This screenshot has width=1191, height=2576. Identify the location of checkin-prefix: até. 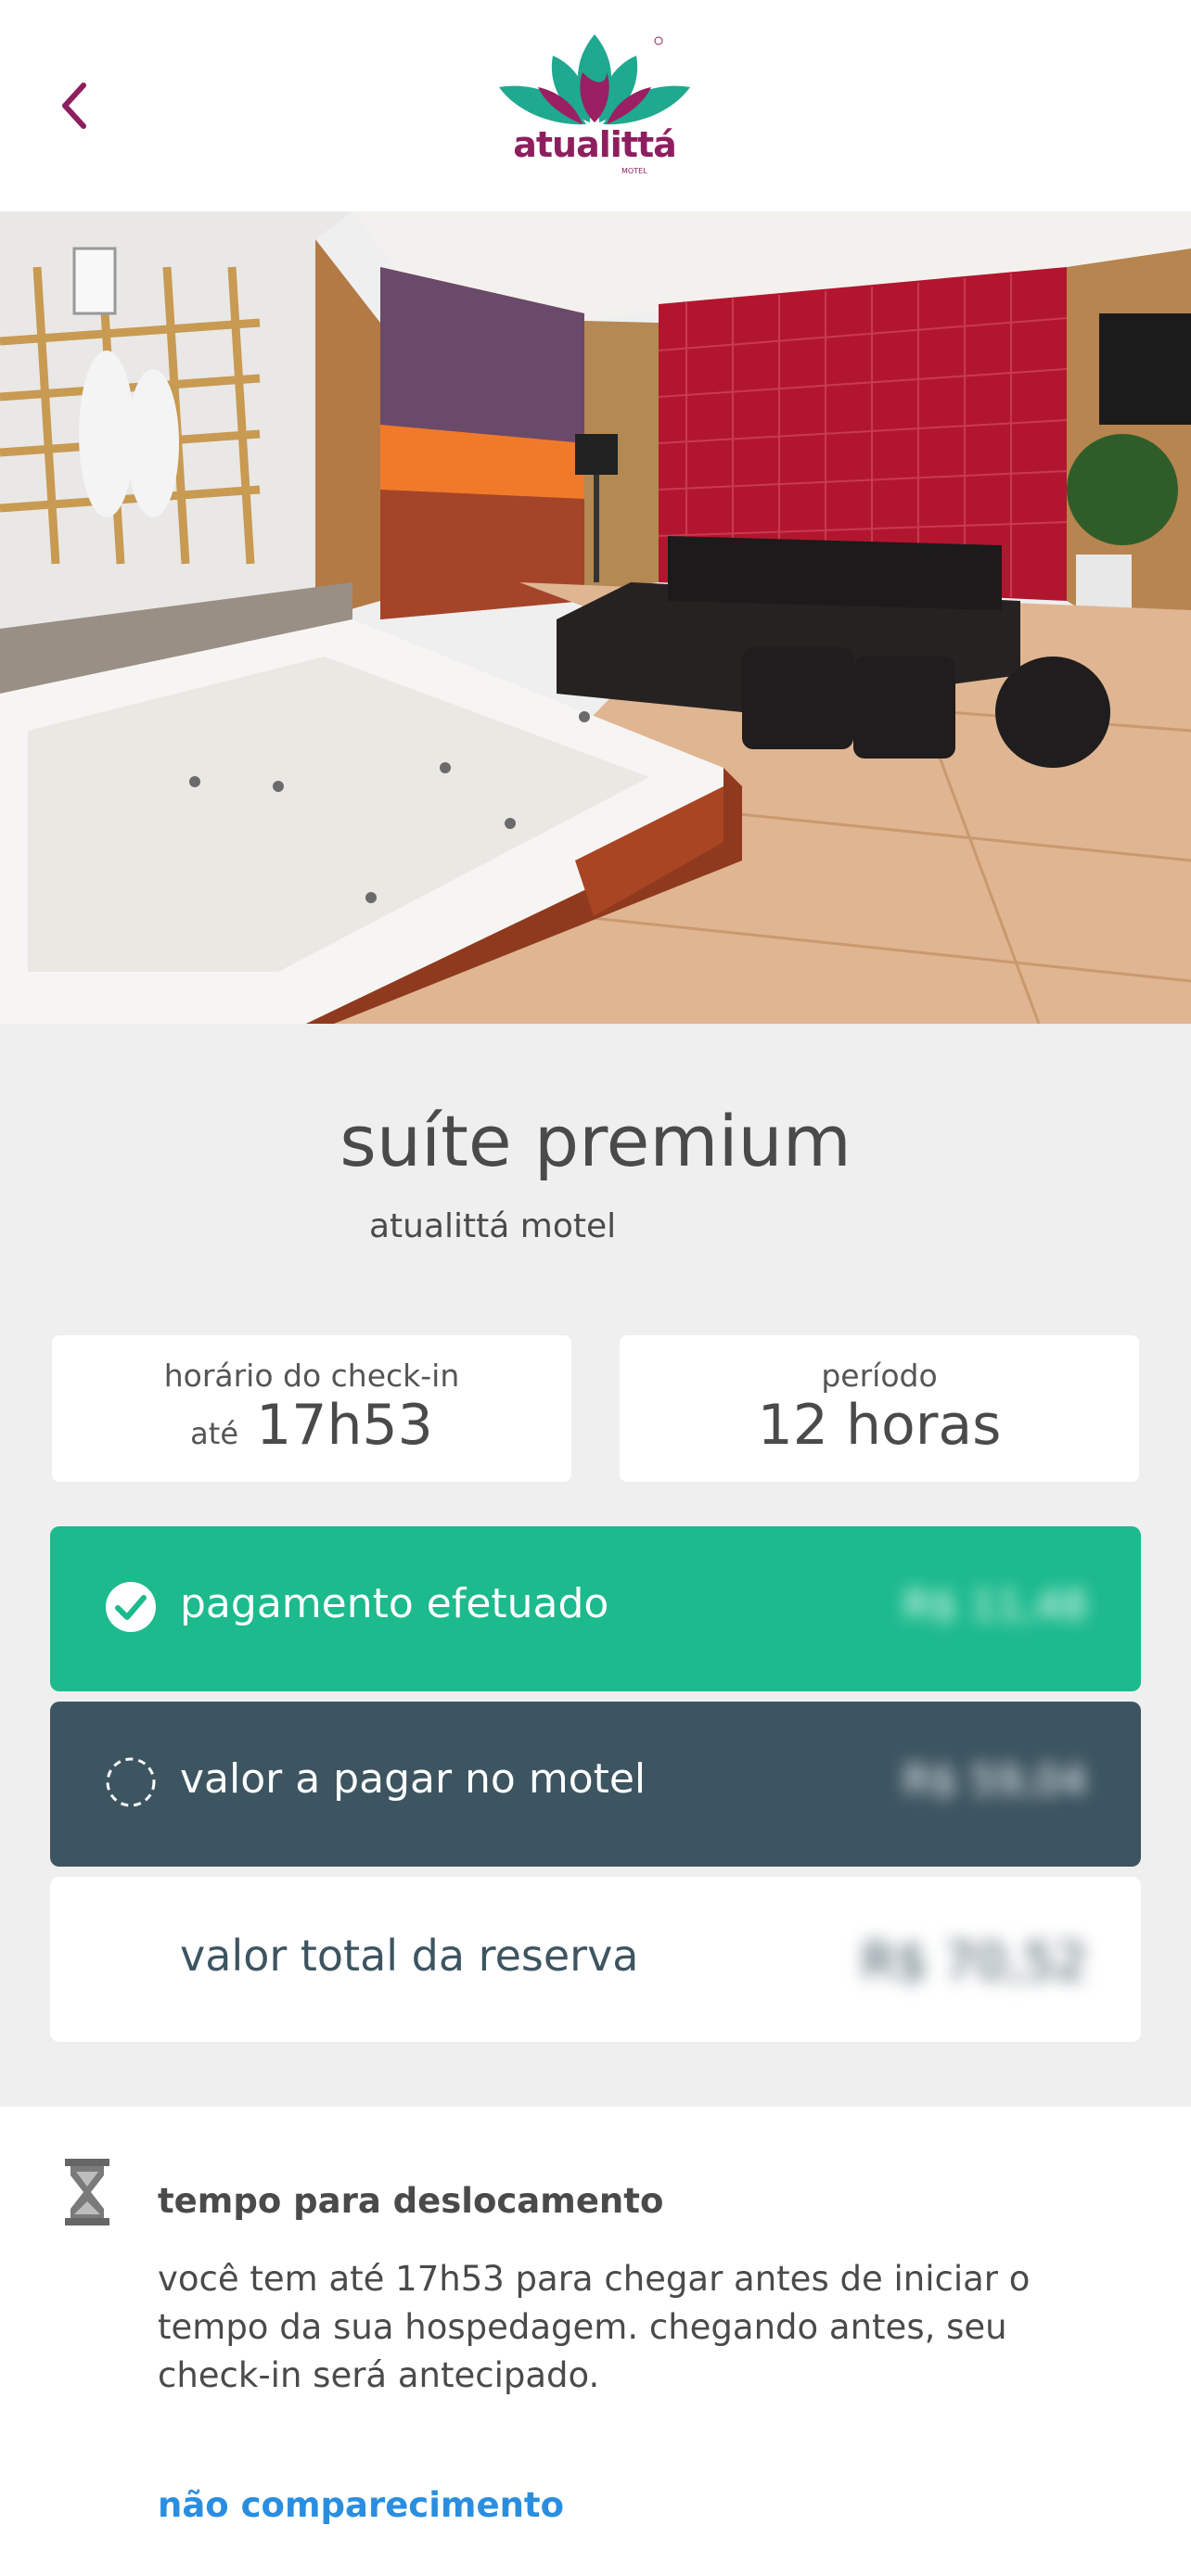
(215, 1433).